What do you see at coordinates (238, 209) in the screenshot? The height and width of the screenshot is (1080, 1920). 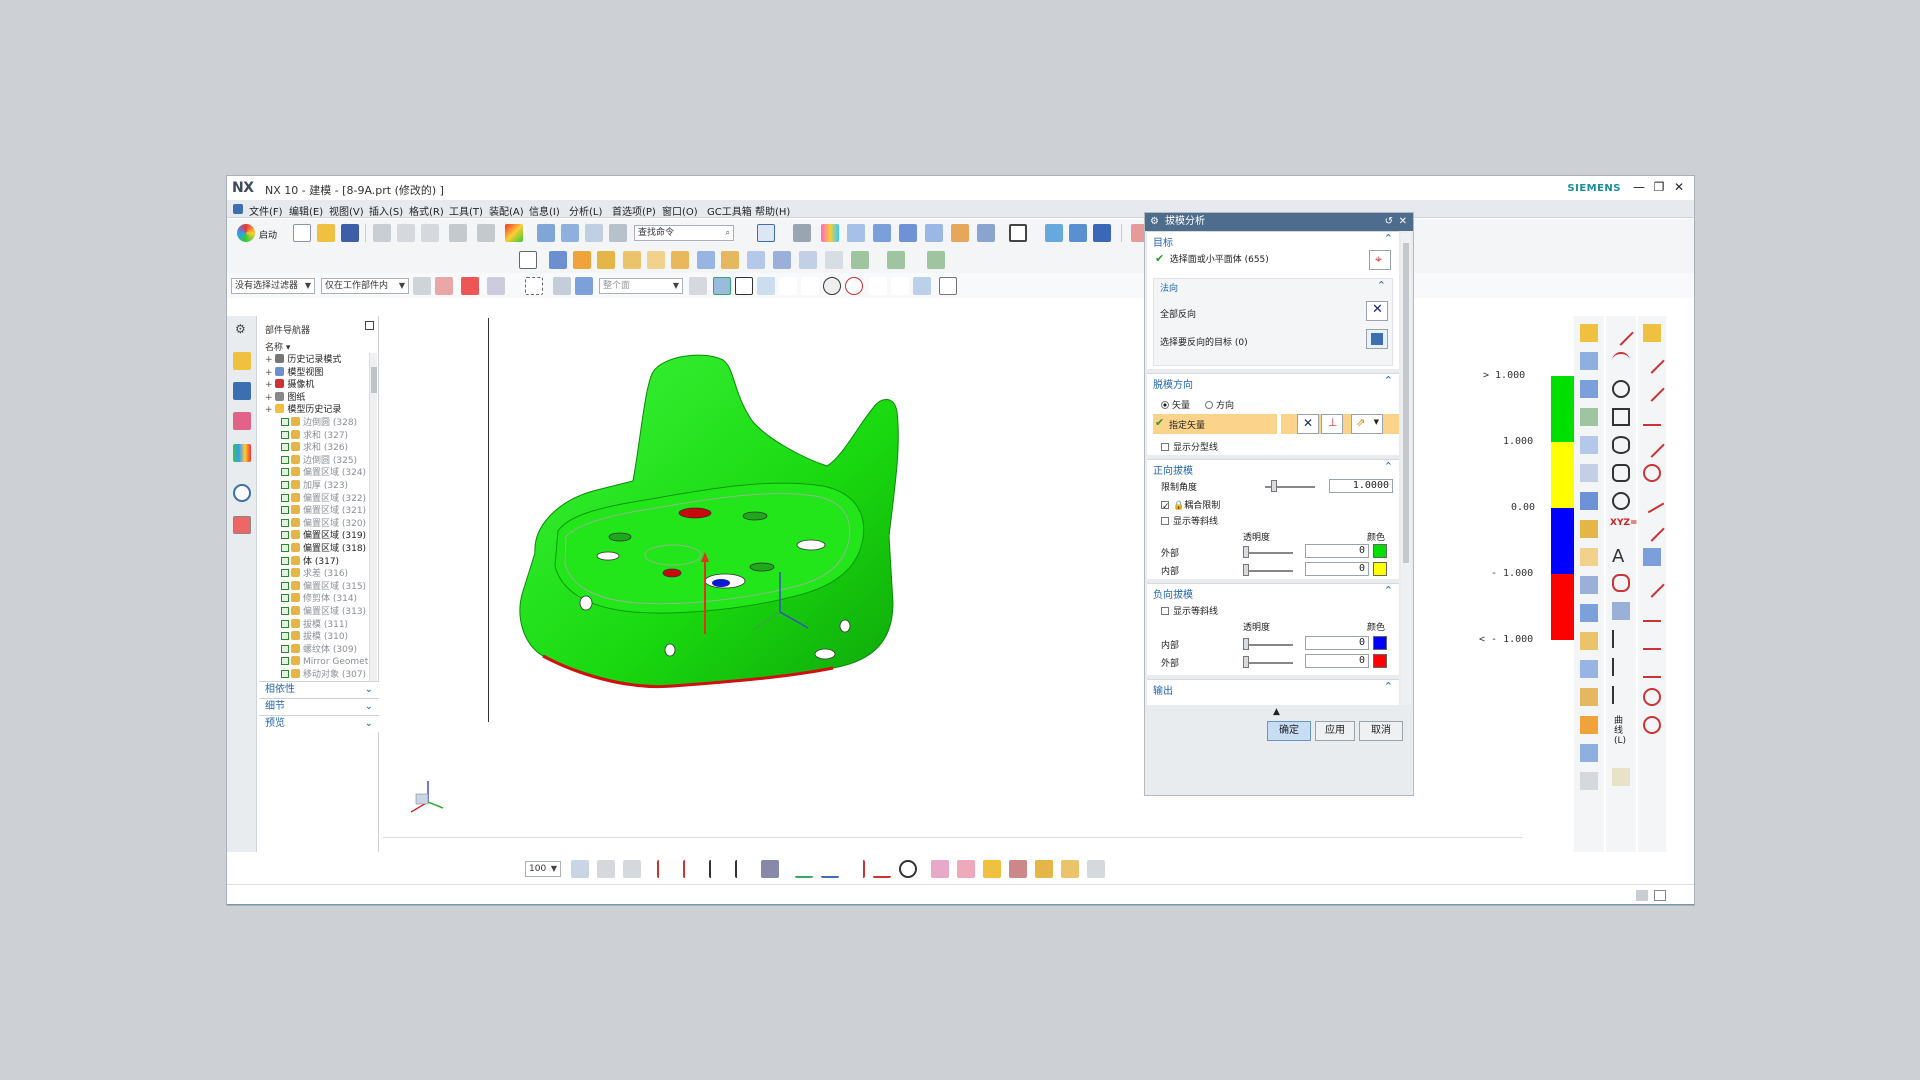 I see `menu-icon` at bounding box center [238, 209].